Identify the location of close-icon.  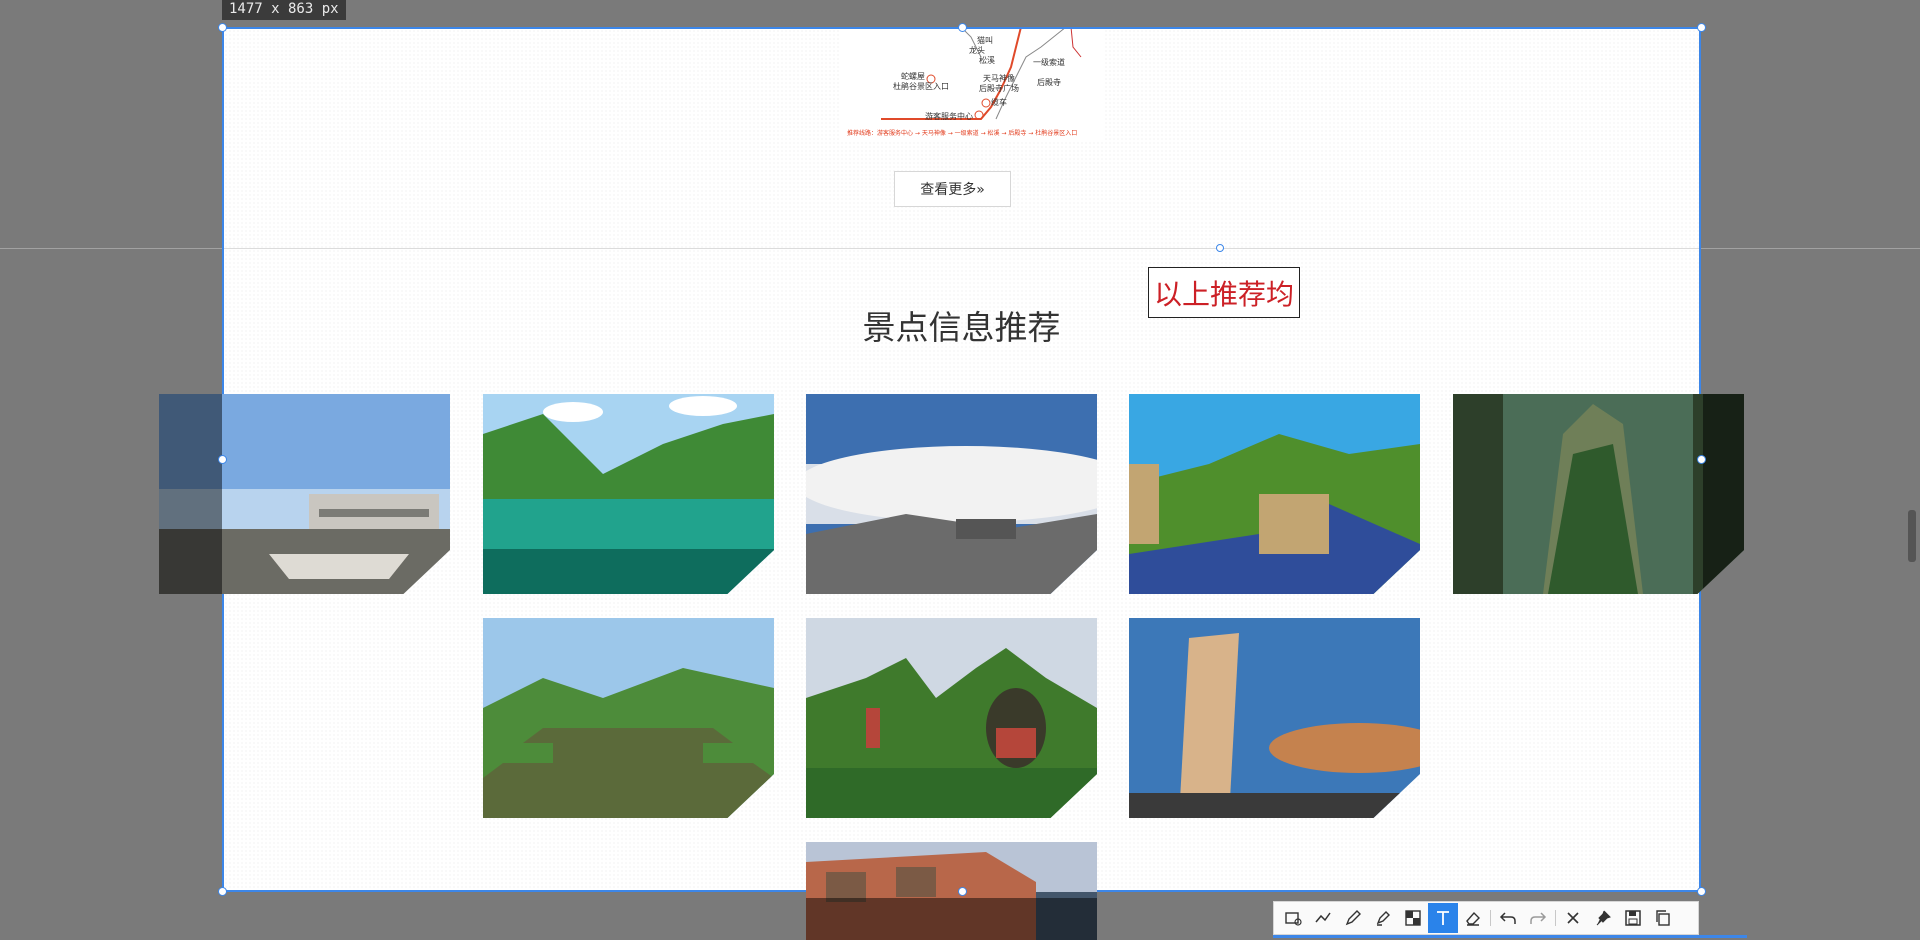
(1573, 918).